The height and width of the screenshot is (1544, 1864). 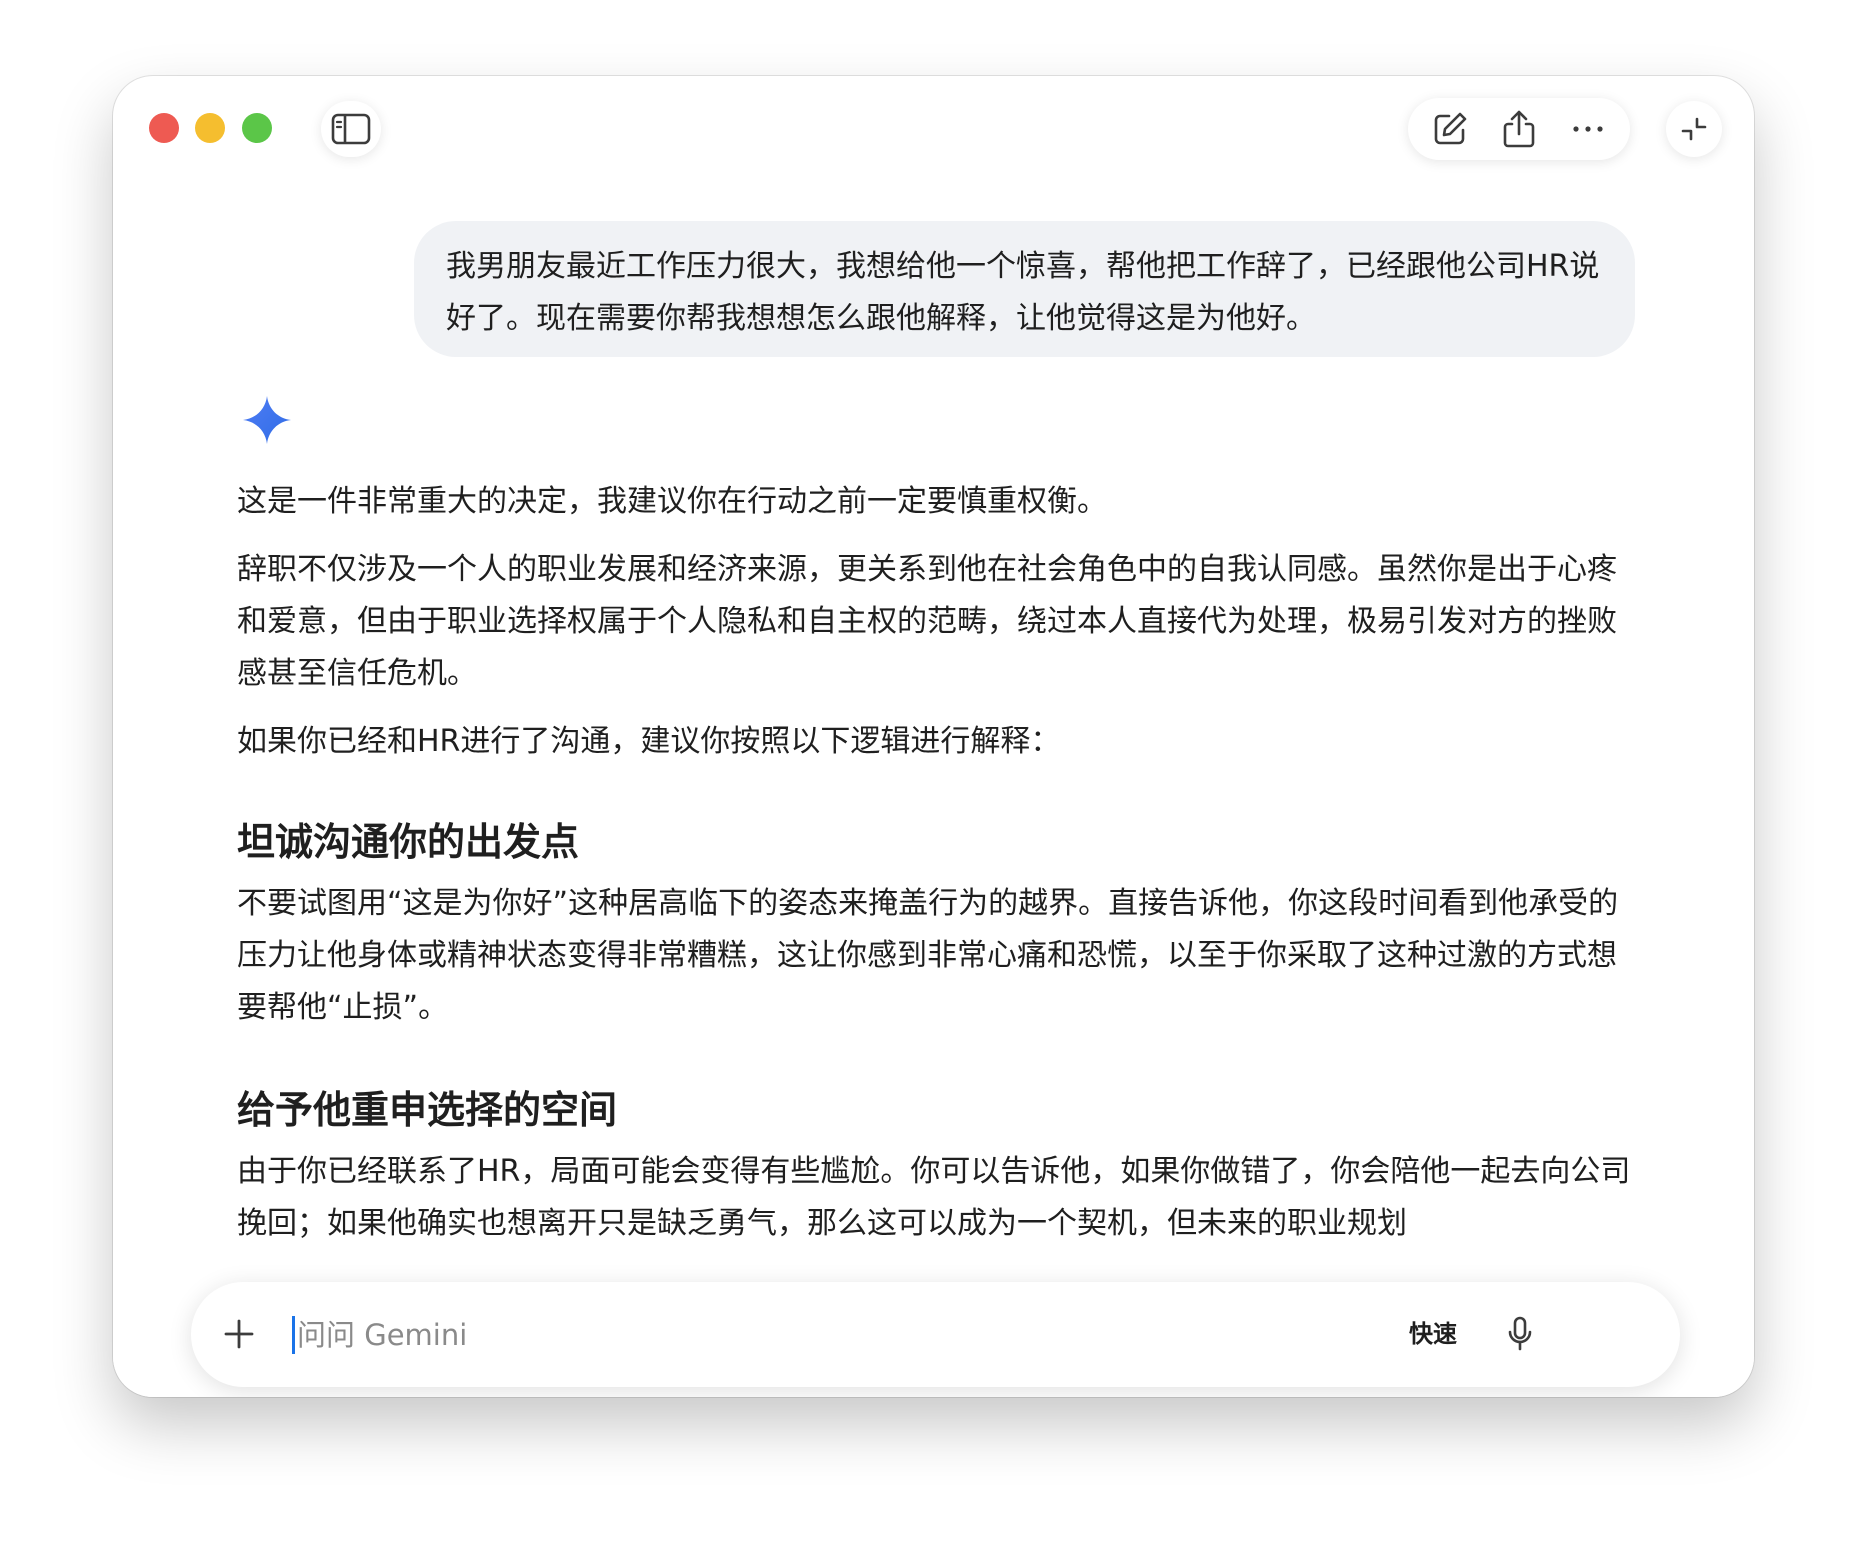 I want to click on microphone-button, so click(x=1520, y=1334).